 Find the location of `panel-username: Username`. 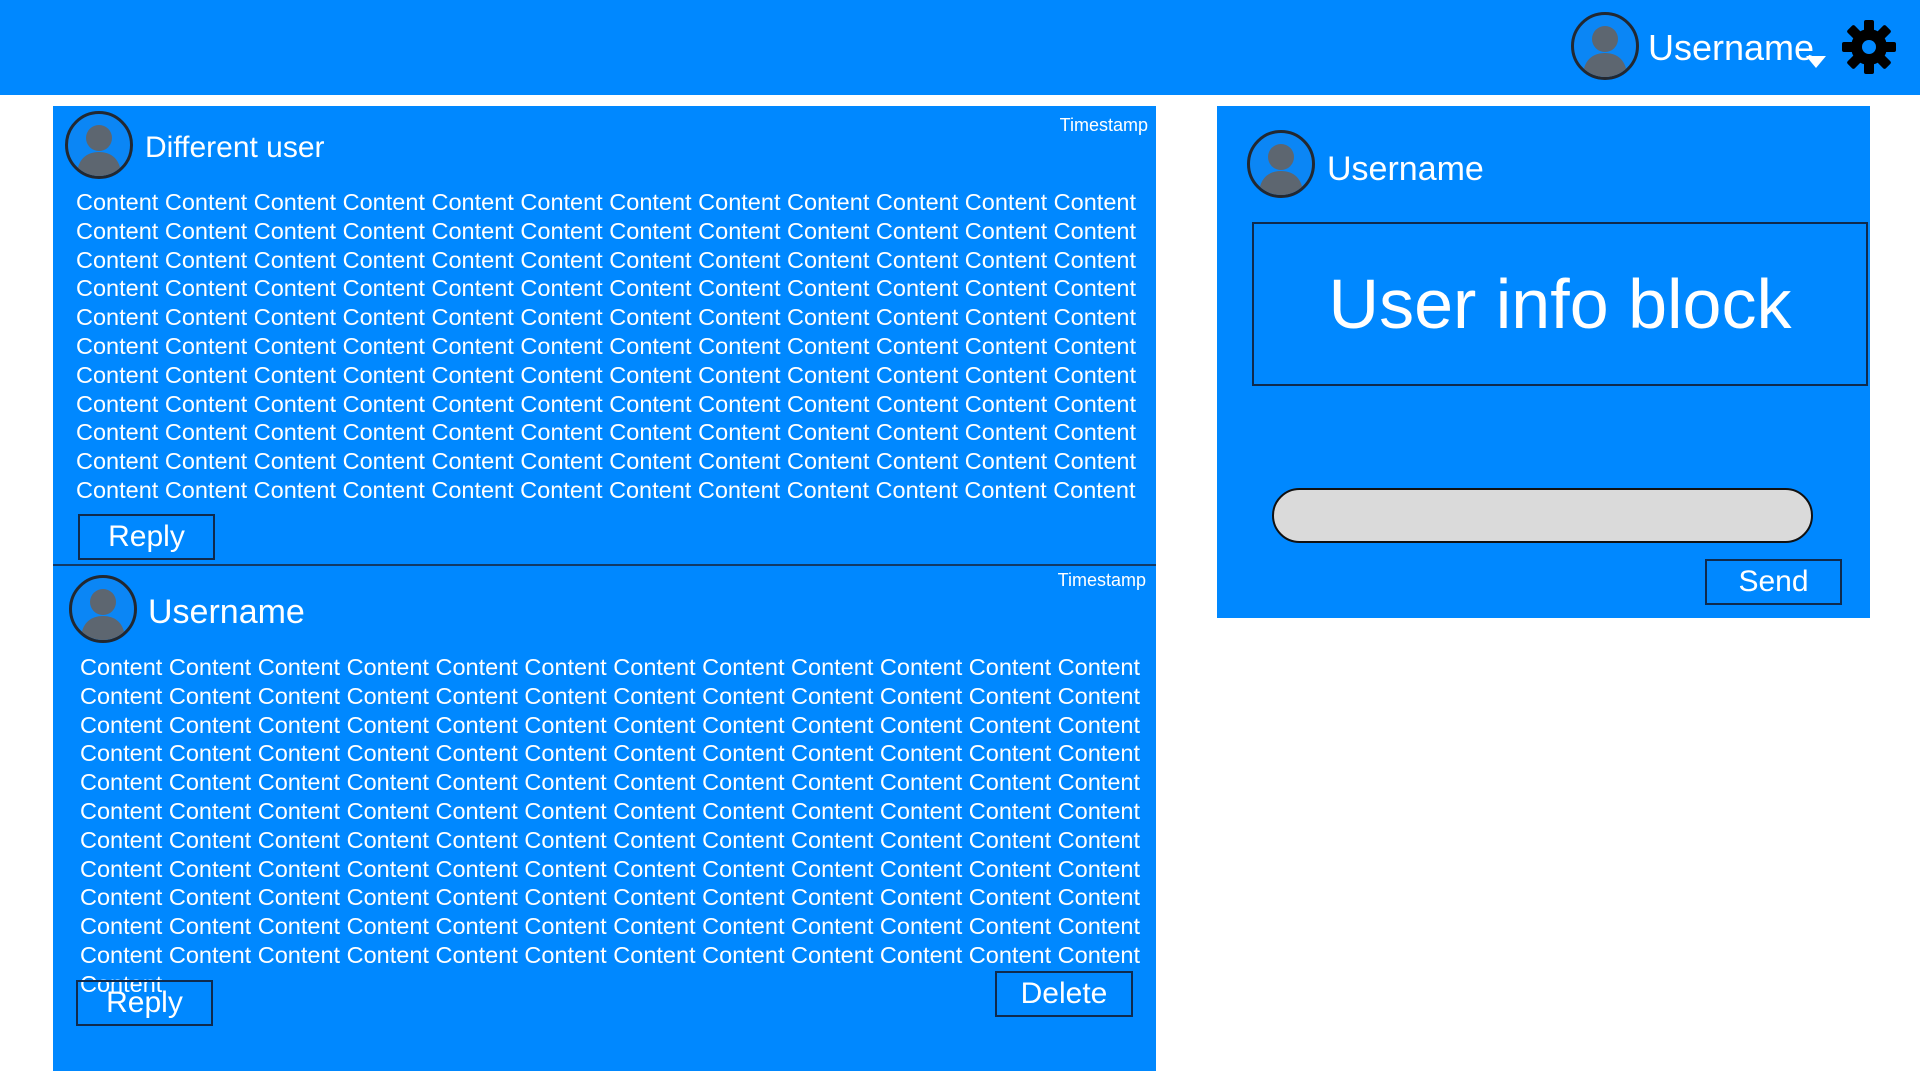

panel-username: Username is located at coordinates (1405, 169).